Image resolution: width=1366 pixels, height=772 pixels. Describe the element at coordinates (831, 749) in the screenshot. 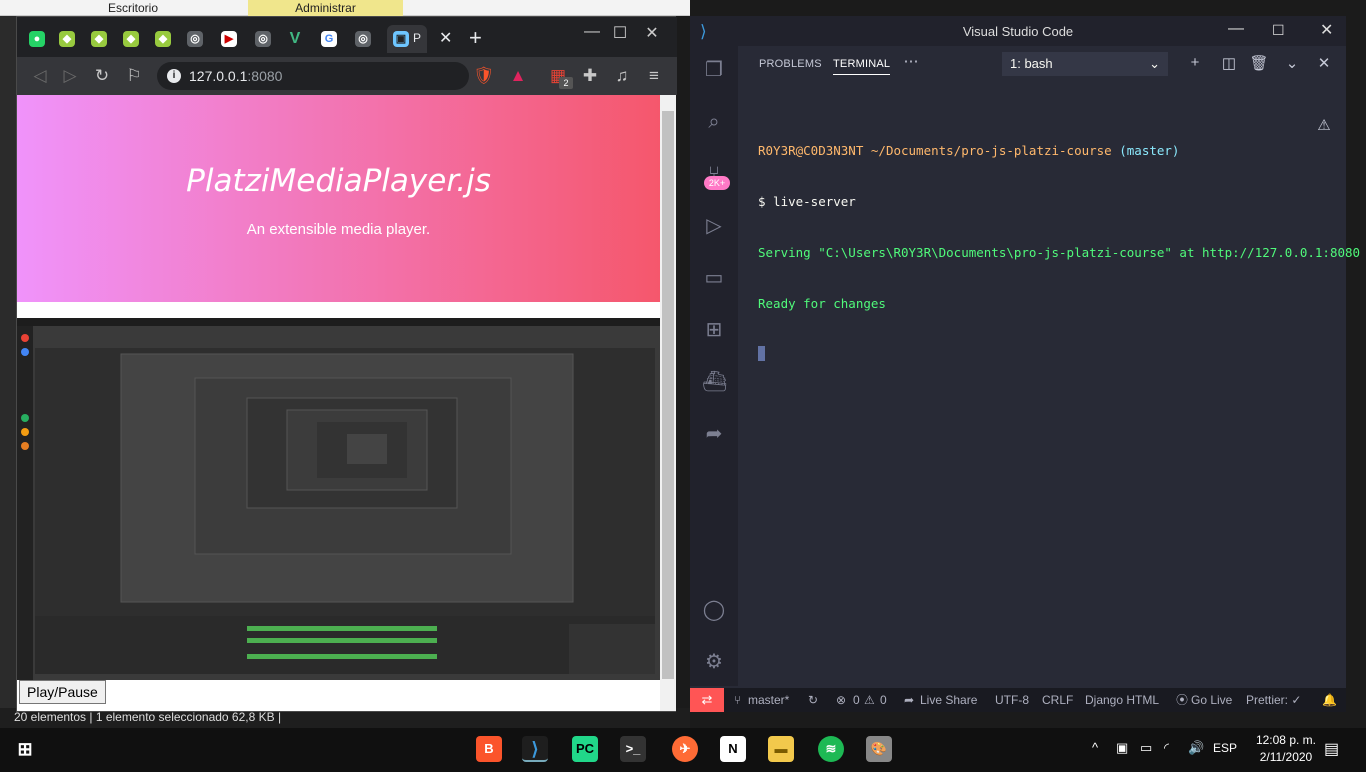

I see `spotify-taskbar-icon: ≋` at that location.